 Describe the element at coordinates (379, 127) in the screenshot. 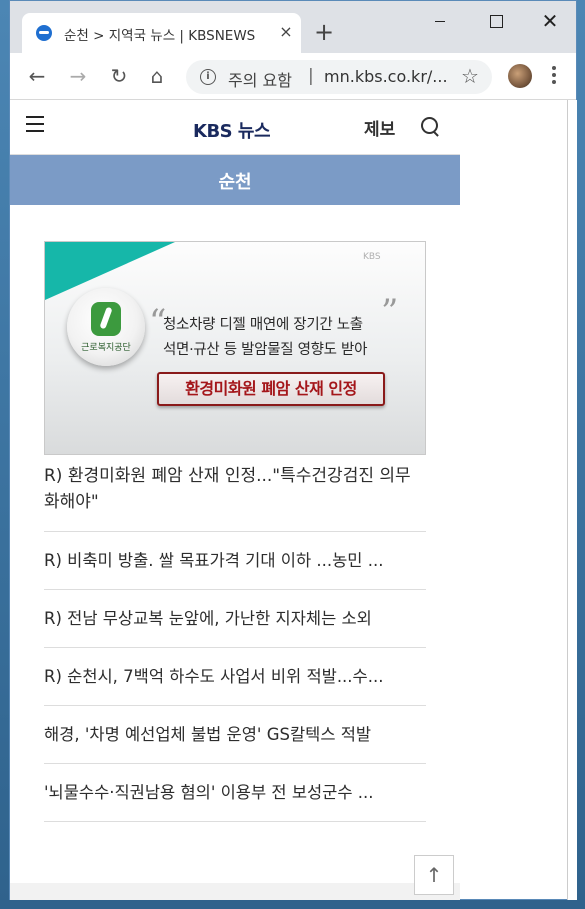

I see `report-link: 제보` at that location.